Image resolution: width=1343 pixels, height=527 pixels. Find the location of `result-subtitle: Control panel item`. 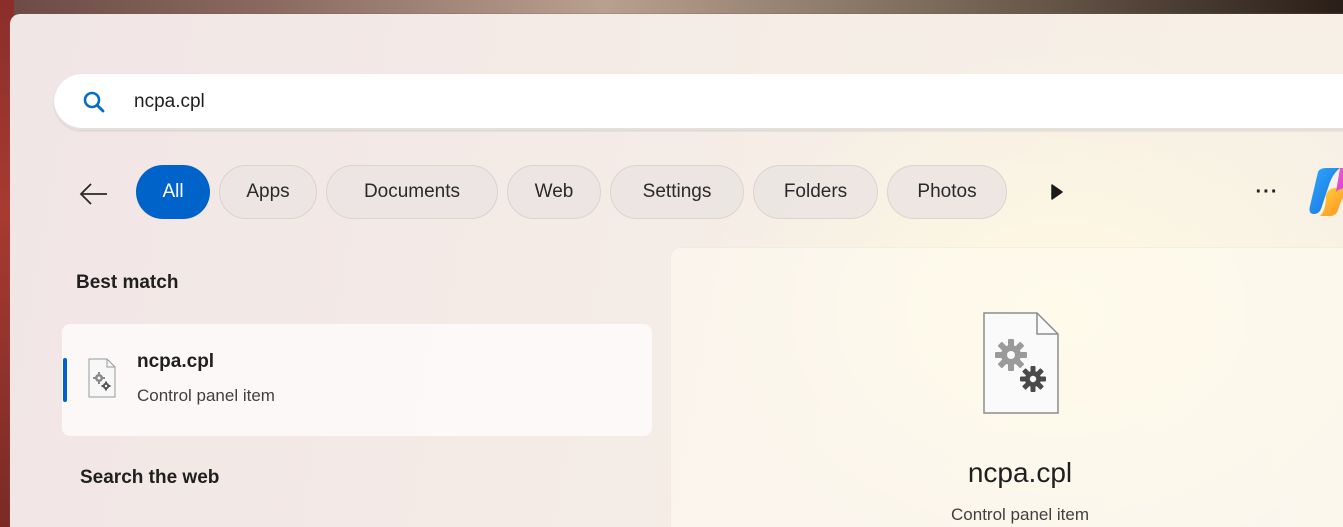

result-subtitle: Control panel item is located at coordinates (206, 395).